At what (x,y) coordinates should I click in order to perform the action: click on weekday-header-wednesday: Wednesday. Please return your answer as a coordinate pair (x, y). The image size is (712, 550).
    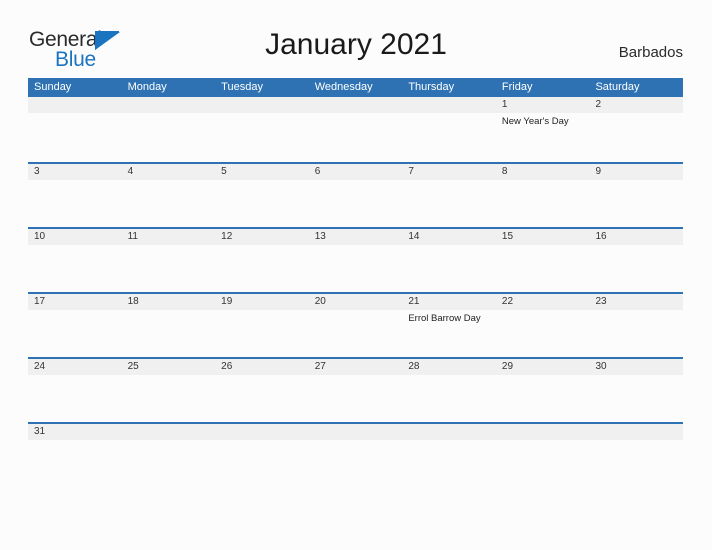
    Looking at the image, I should click on (343, 87).